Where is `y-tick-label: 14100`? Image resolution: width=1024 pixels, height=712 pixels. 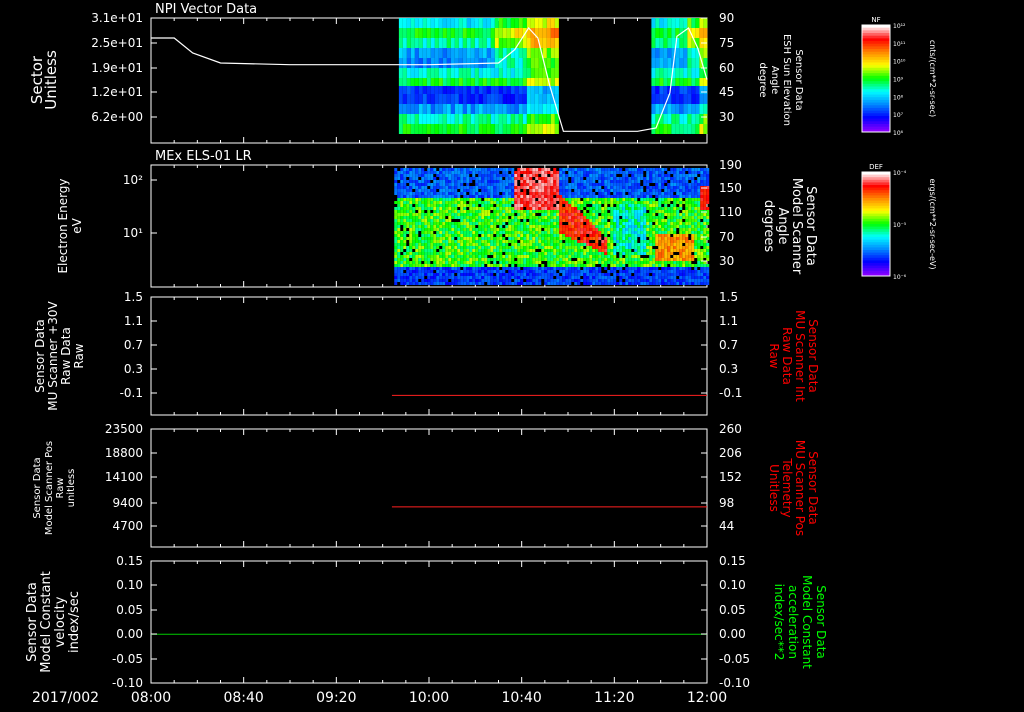 y-tick-label: 14100 is located at coordinates (124, 477).